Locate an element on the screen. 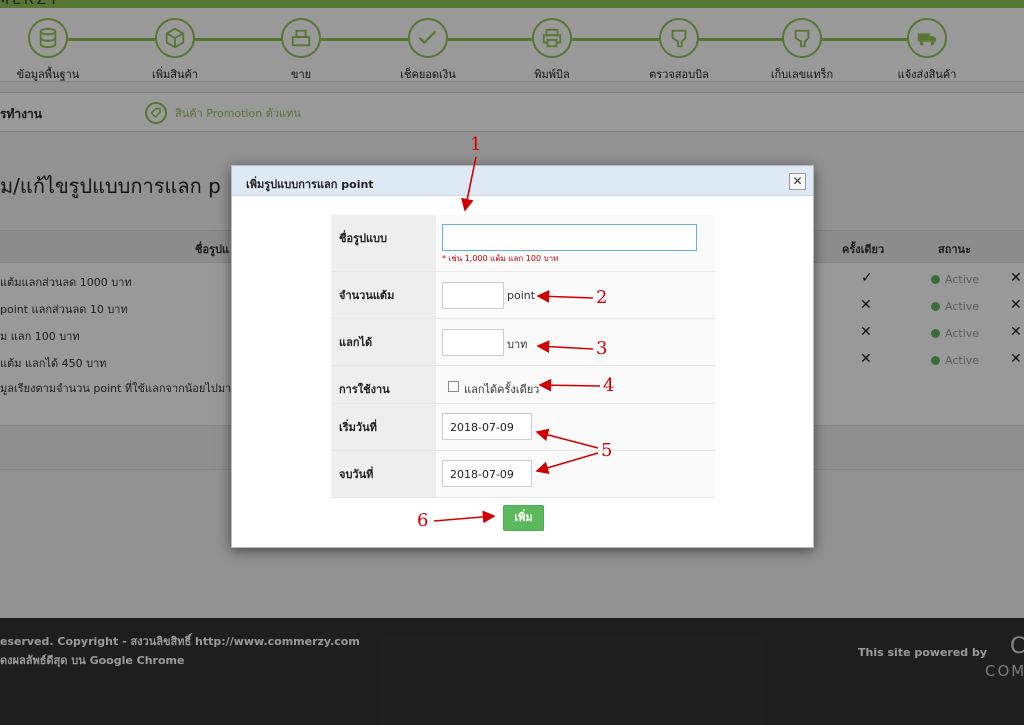 This screenshot has width=1024, height=725. close-button: ✕ is located at coordinates (797, 181).